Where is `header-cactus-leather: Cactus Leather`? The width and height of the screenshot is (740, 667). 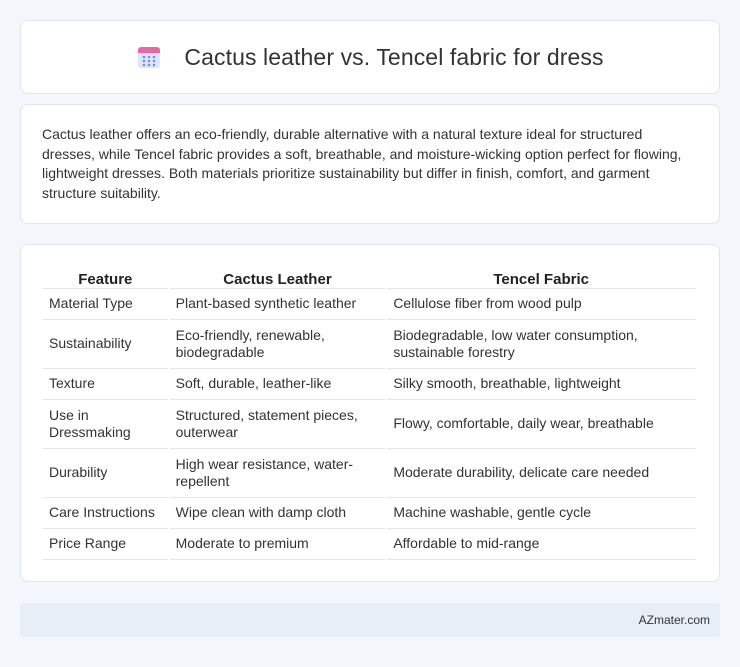 header-cactus-leather: Cactus Leather is located at coordinates (277, 278).